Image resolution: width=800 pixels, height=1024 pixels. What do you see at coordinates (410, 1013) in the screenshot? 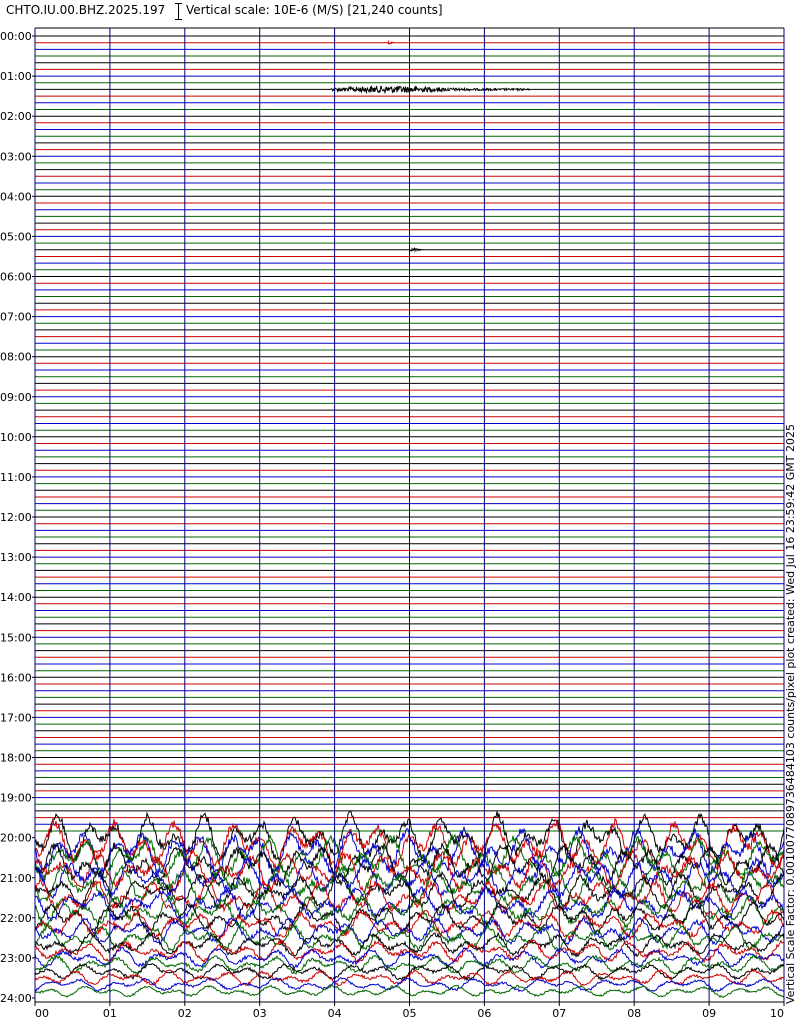
I see `x-tick-label-5: 05` at bounding box center [410, 1013].